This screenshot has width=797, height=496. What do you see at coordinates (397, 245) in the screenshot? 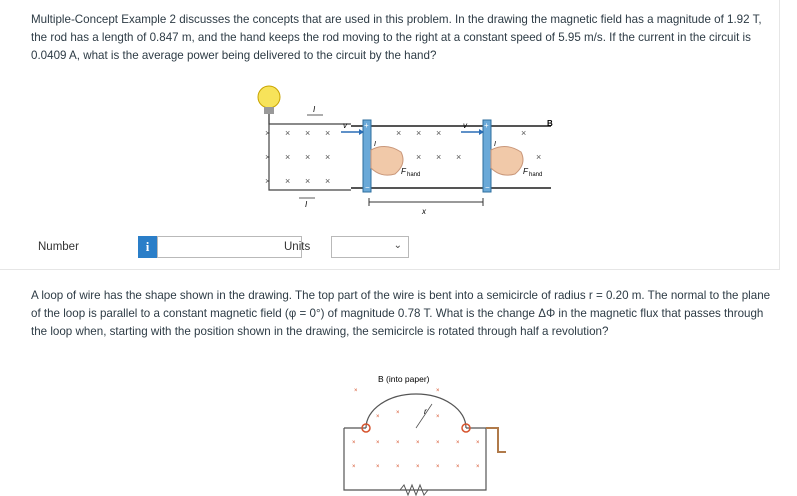
I see `chevron-down-icon: ⌄` at bounding box center [397, 245].